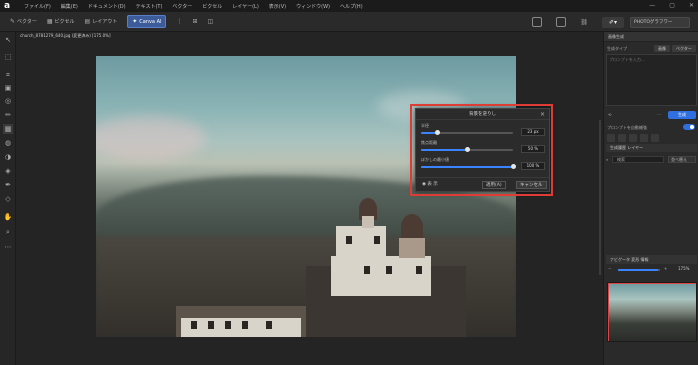 The image size is (698, 365). Describe the element at coordinates (212, 6) in the screenshot. I see `menu-pixel: ピクセル` at that location.